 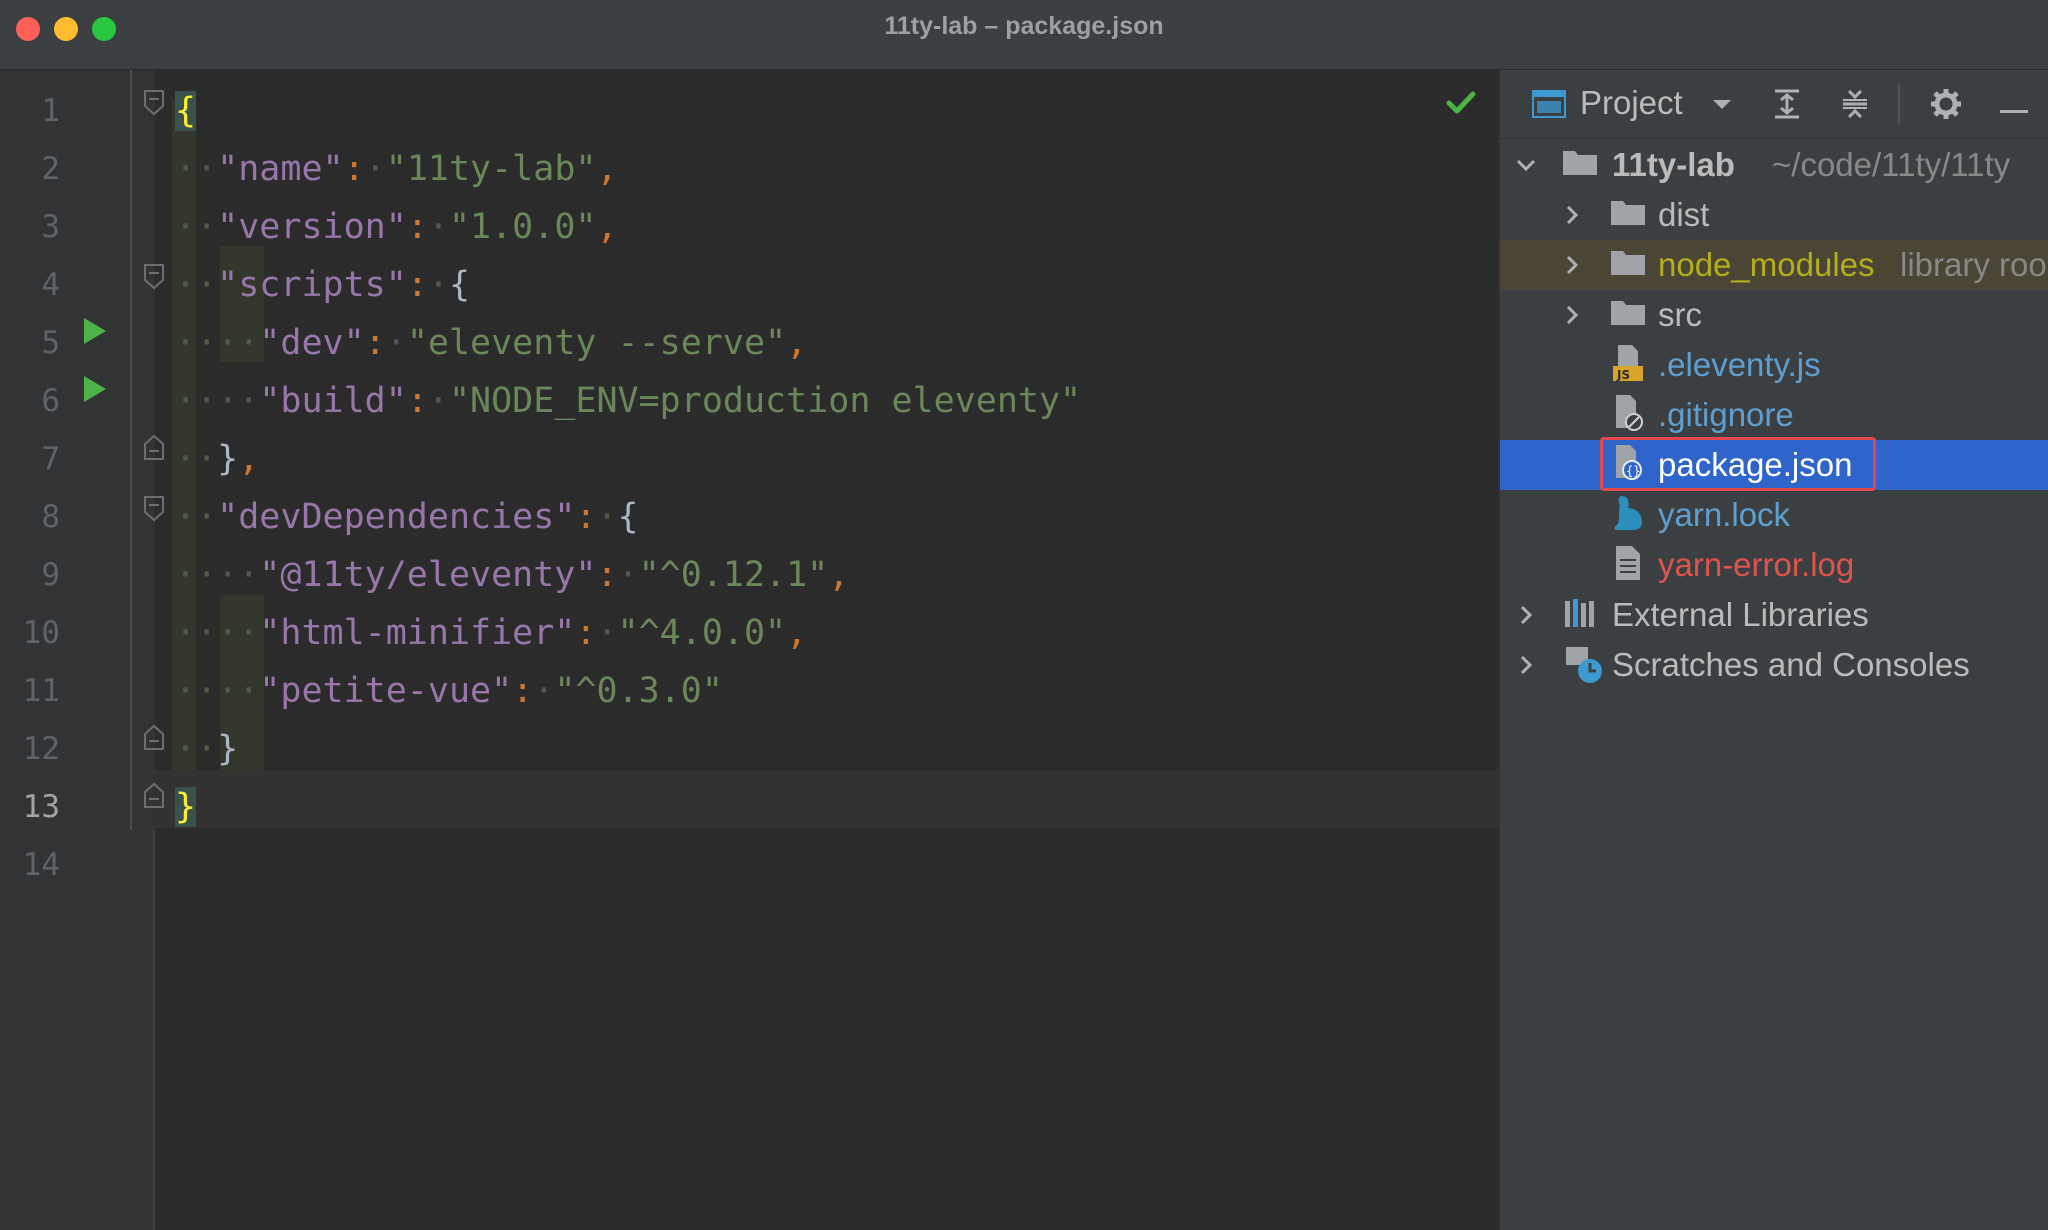 I want to click on json-string: "NODE_ENV=production eleventy", so click(x=765, y=401).